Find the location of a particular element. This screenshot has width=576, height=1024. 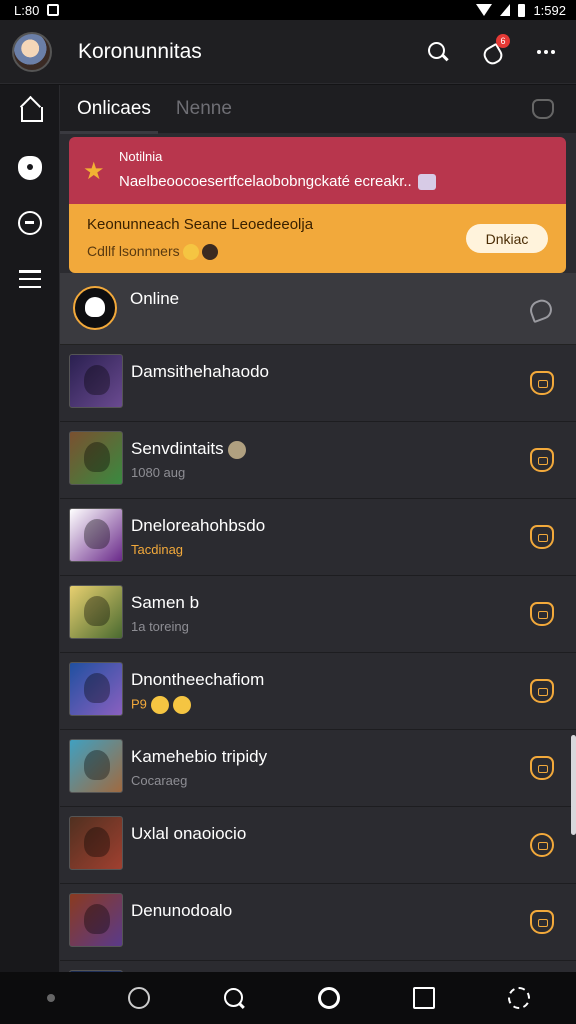

alert-label: Notilnia is located at coordinates (141, 156).